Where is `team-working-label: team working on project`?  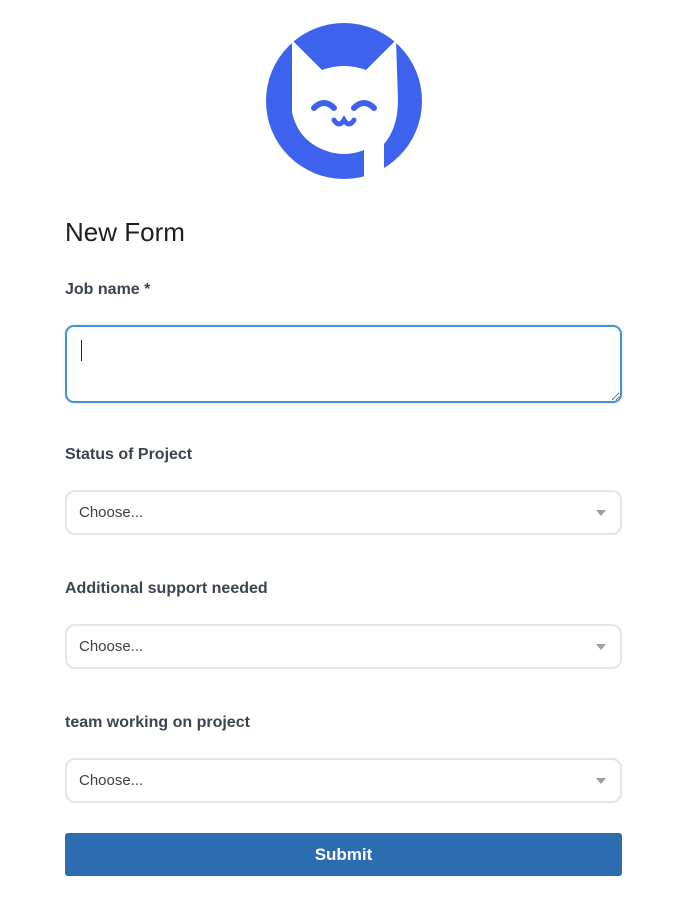 team-working-label: team working on project is located at coordinates (157, 722).